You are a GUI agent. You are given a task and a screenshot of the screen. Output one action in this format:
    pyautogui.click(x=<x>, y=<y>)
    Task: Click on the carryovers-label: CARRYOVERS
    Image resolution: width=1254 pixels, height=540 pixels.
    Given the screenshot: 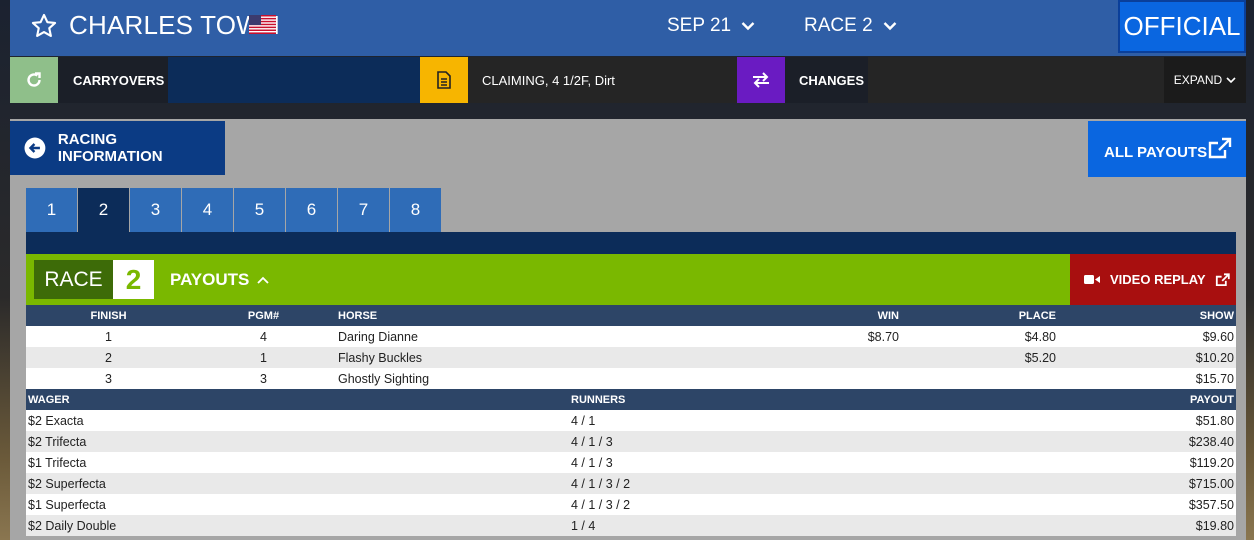 What is the action you would take?
    pyautogui.click(x=119, y=80)
    